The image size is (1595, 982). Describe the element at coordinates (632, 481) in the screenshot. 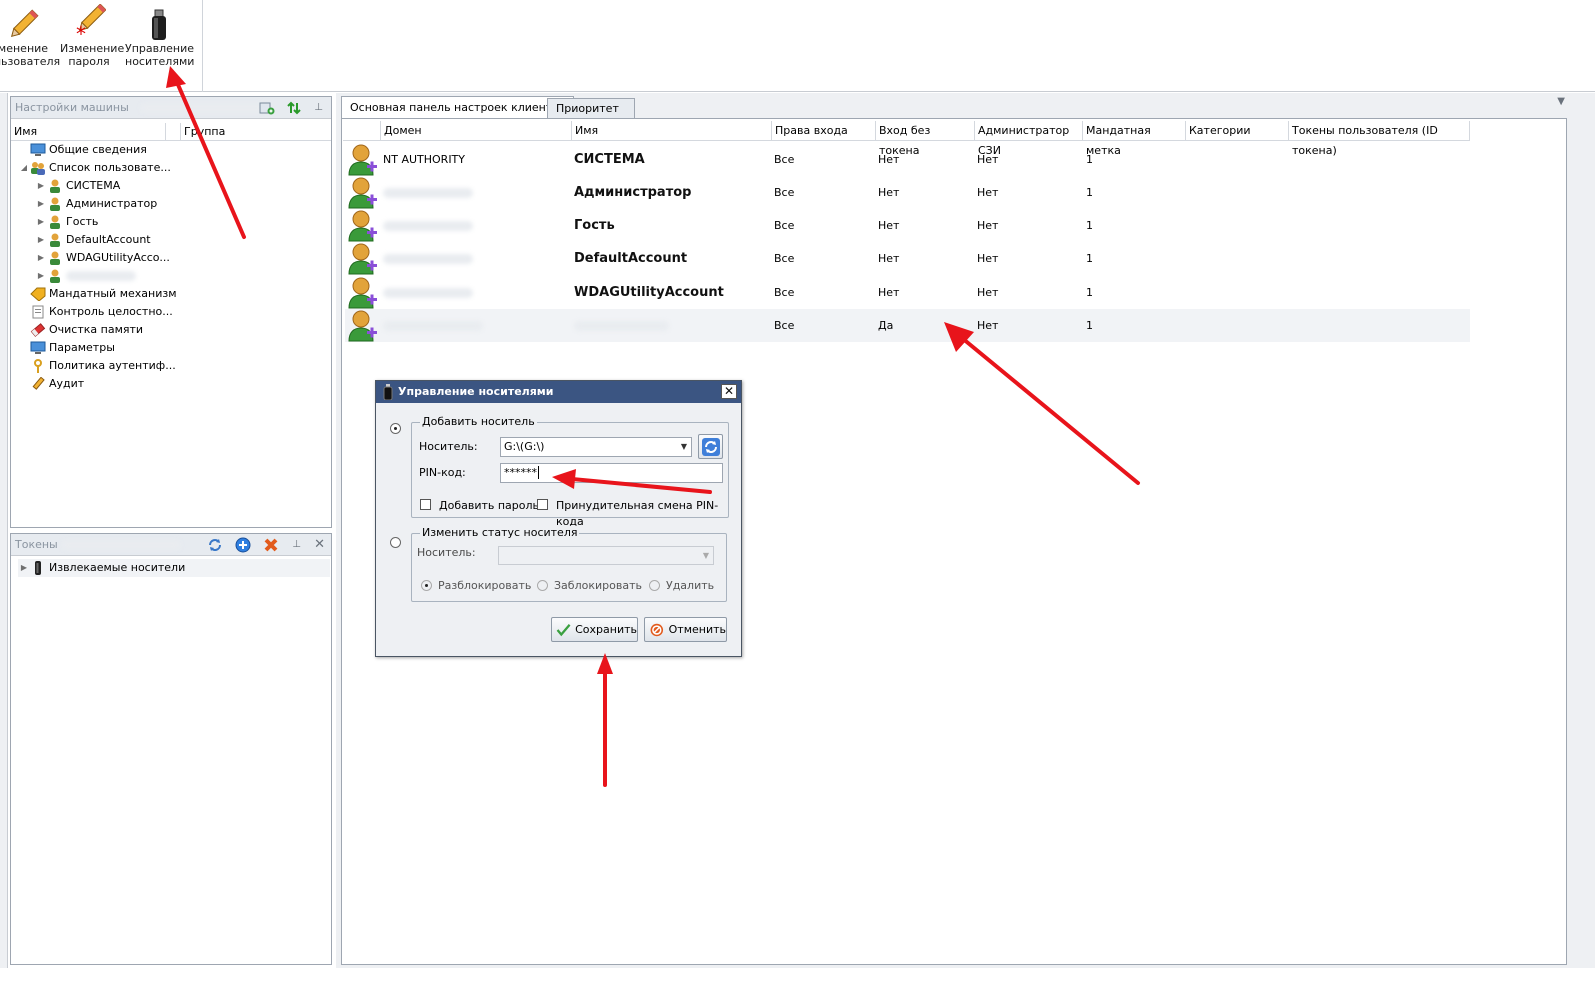

I see `arrow-to-pin` at that location.